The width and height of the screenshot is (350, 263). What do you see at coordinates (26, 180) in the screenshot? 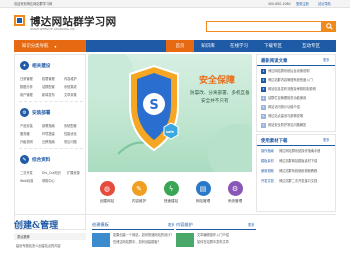
I see `sidebar-link: Web标准` at bounding box center [26, 180].